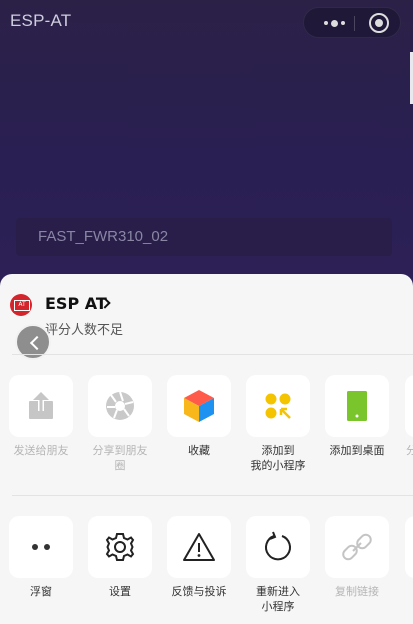 The image size is (413, 624). I want to click on share-to-friend-button: 发送给朋友, so click(41, 416).